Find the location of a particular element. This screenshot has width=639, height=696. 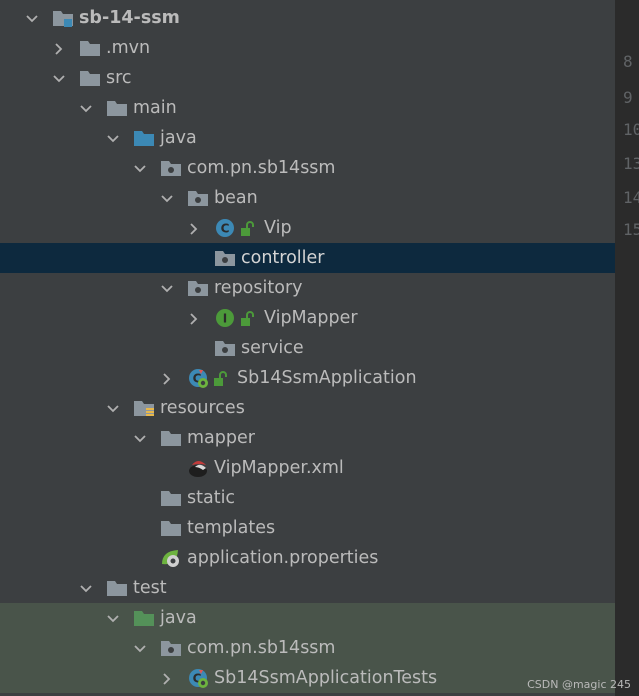

tree-row: C Sb14SsmApplicationTests is located at coordinates (307, 678).